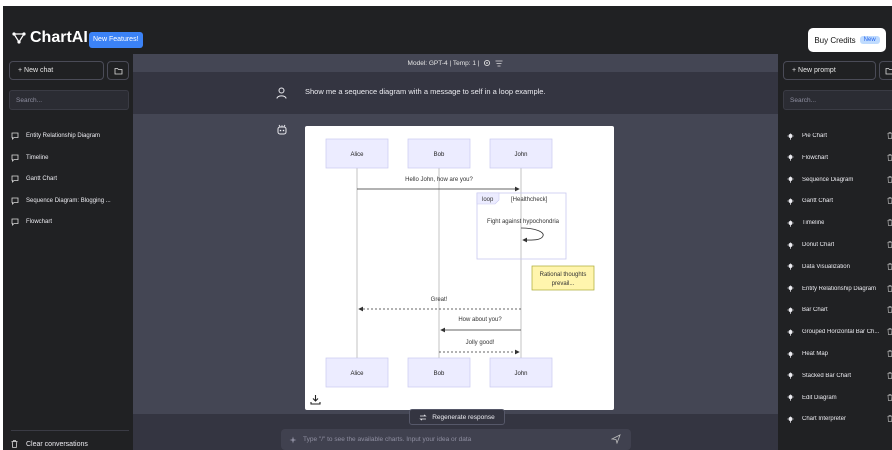  Describe the element at coordinates (813, 223) in the screenshot. I see `prompt-item-label: Timeline` at that location.